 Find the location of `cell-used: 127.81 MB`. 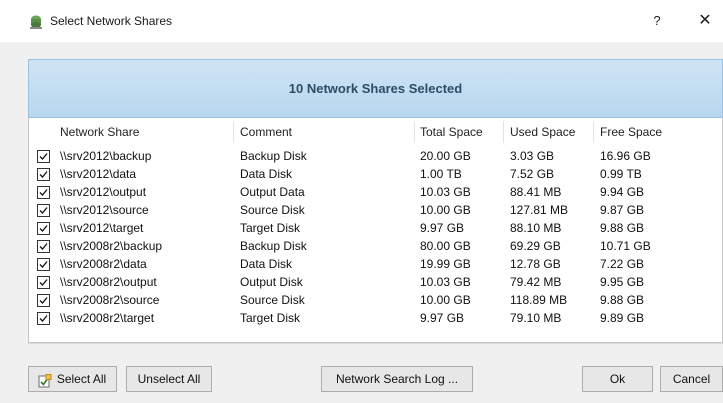

cell-used: 127.81 MB is located at coordinates (539, 210).